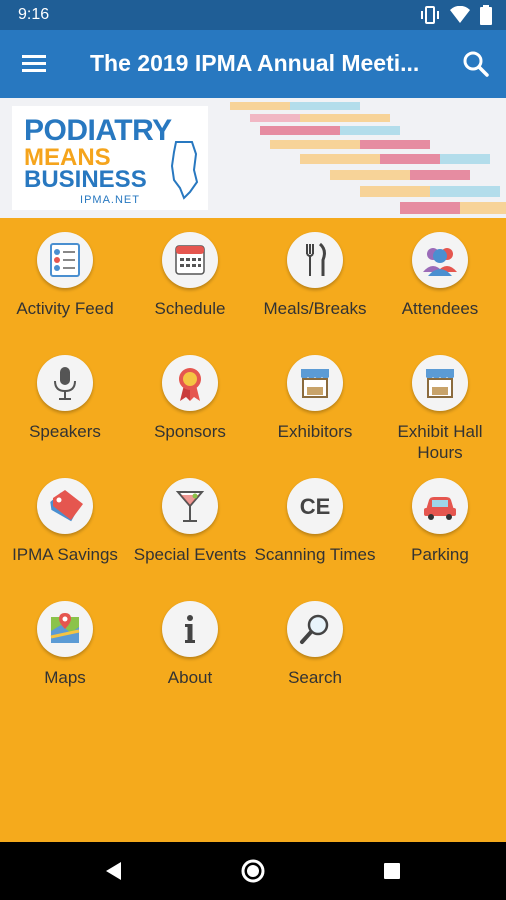 Image resolution: width=506 pixels, height=900 pixels. I want to click on ribbon-icon, so click(190, 383).